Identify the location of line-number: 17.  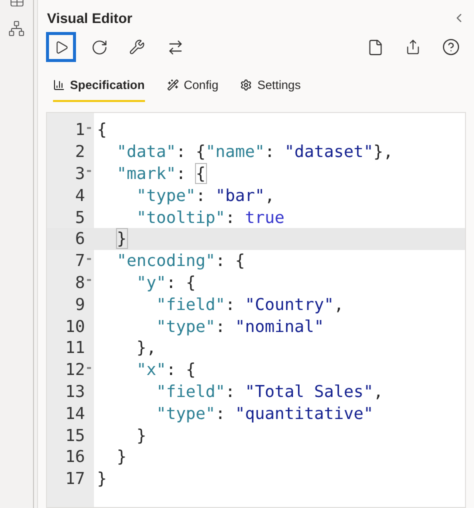
(74, 478).